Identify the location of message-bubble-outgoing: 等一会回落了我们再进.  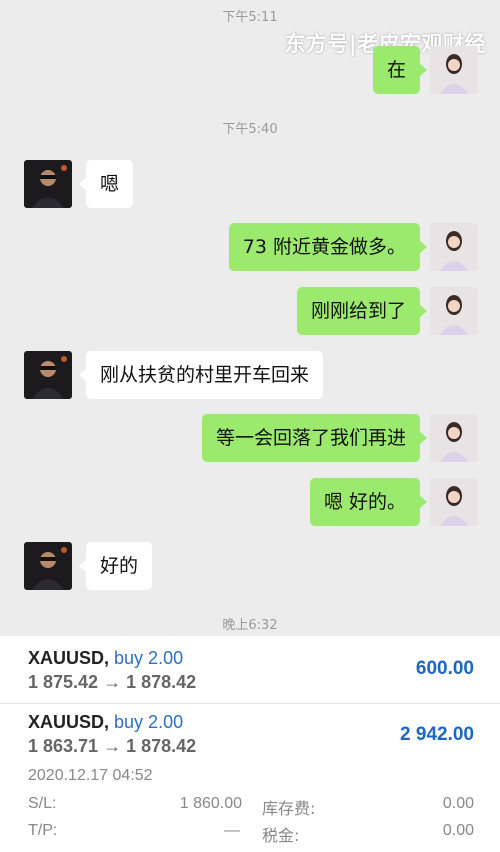
(314, 438).